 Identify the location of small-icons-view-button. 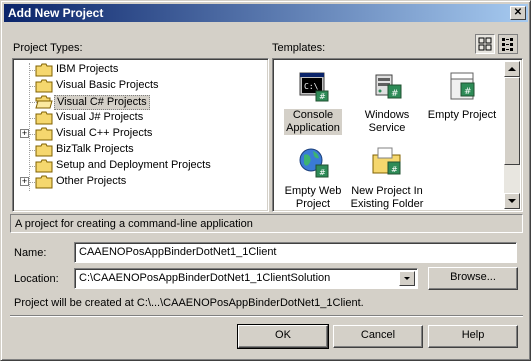
(508, 44).